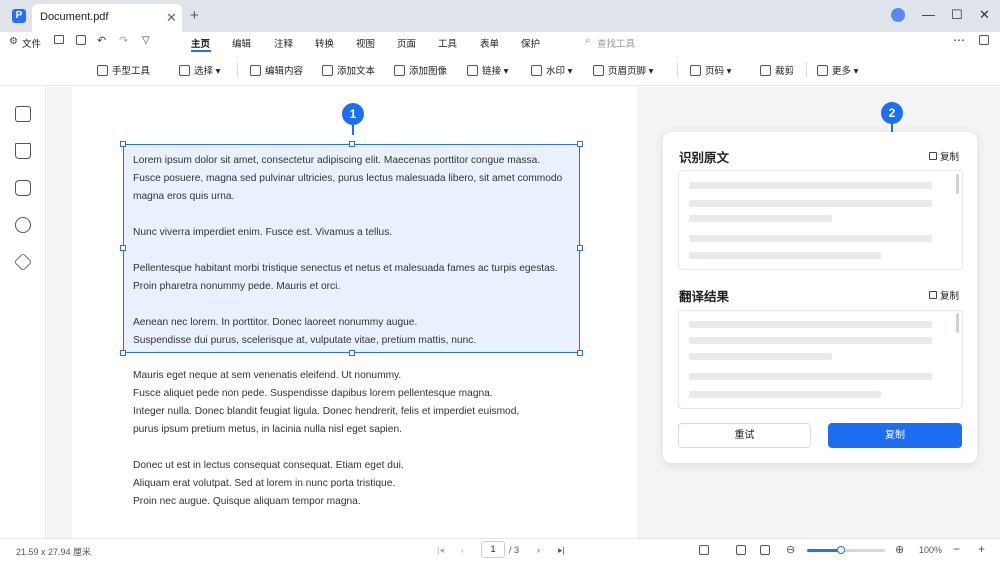 Image resolution: width=1000 pixels, height=563 pixels. I want to click on last-page-icon: ▸|, so click(561, 550).